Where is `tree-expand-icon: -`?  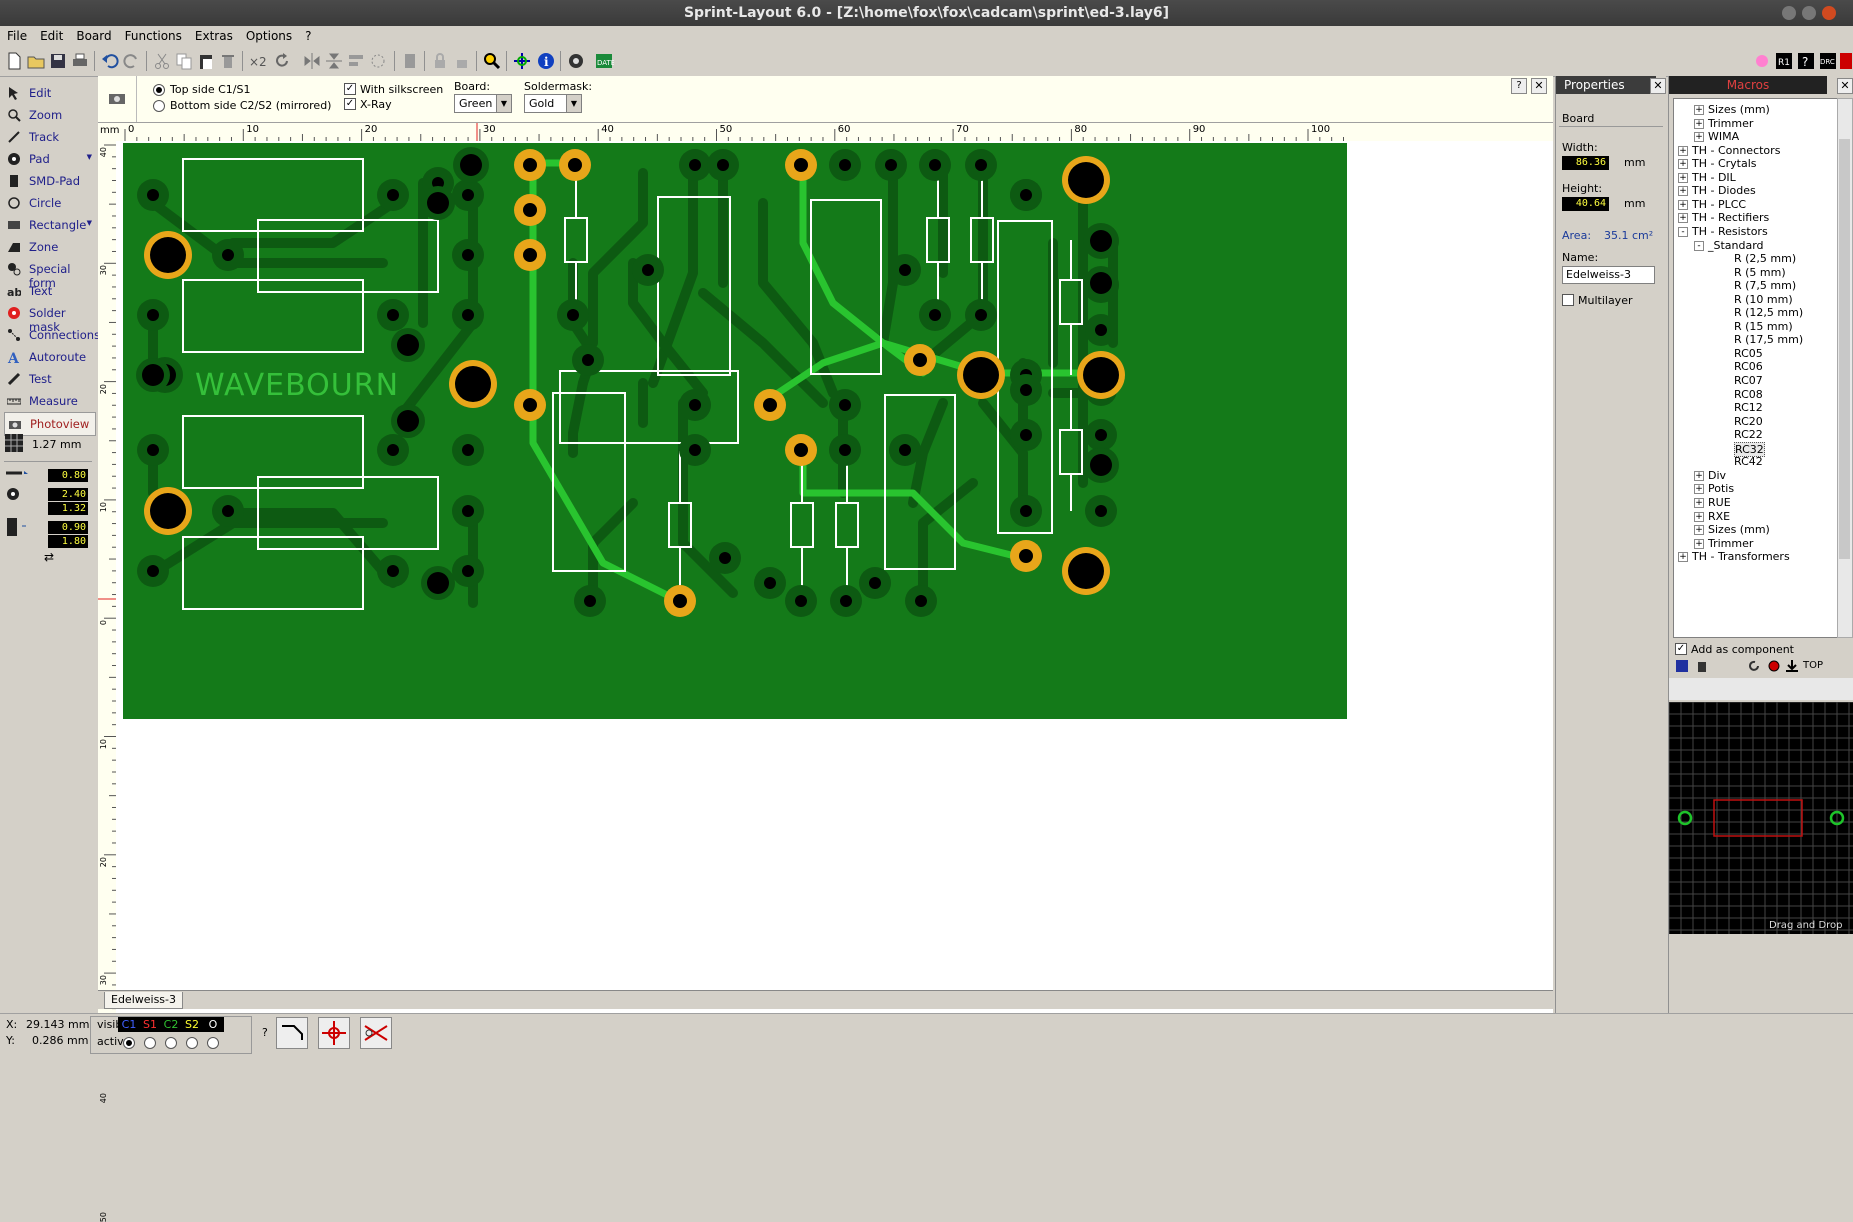
tree-expand-icon: - is located at coordinates (1683, 231).